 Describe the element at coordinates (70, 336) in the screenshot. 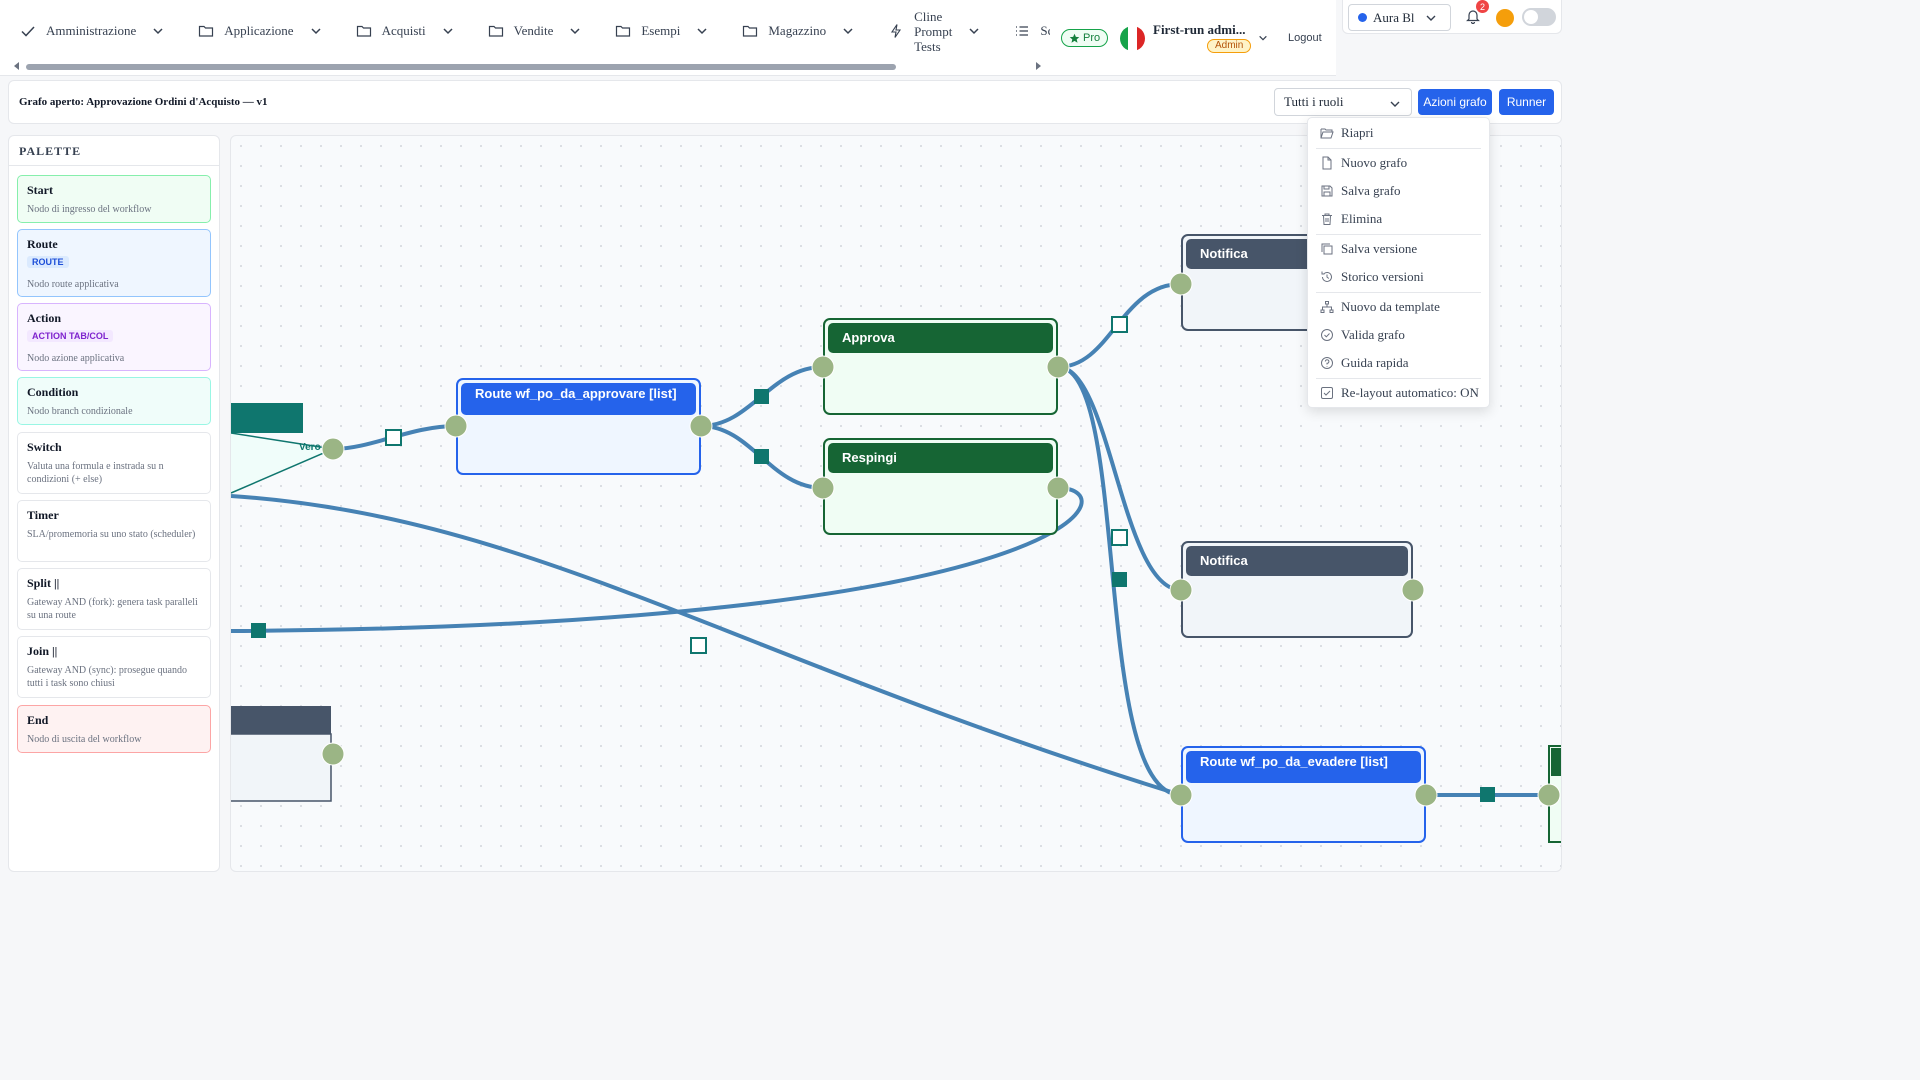

I see `palette-item-tag: ACTION TAB/COL` at that location.